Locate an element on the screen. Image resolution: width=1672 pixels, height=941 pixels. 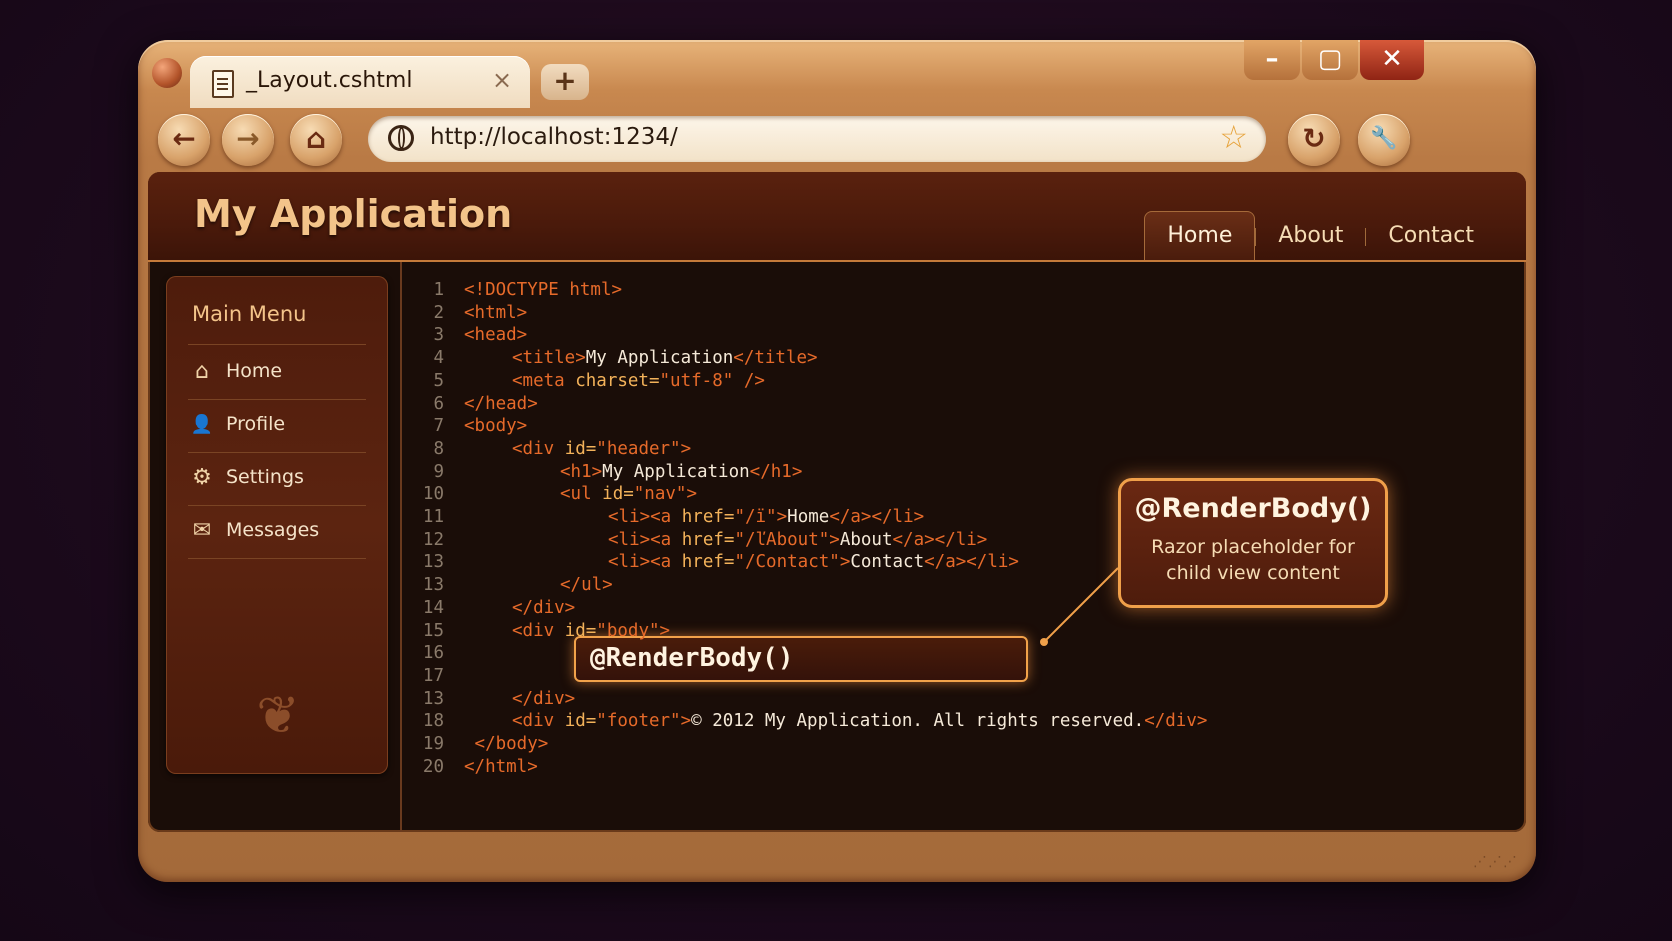
tab-close-icon: × is located at coordinates (502, 80).